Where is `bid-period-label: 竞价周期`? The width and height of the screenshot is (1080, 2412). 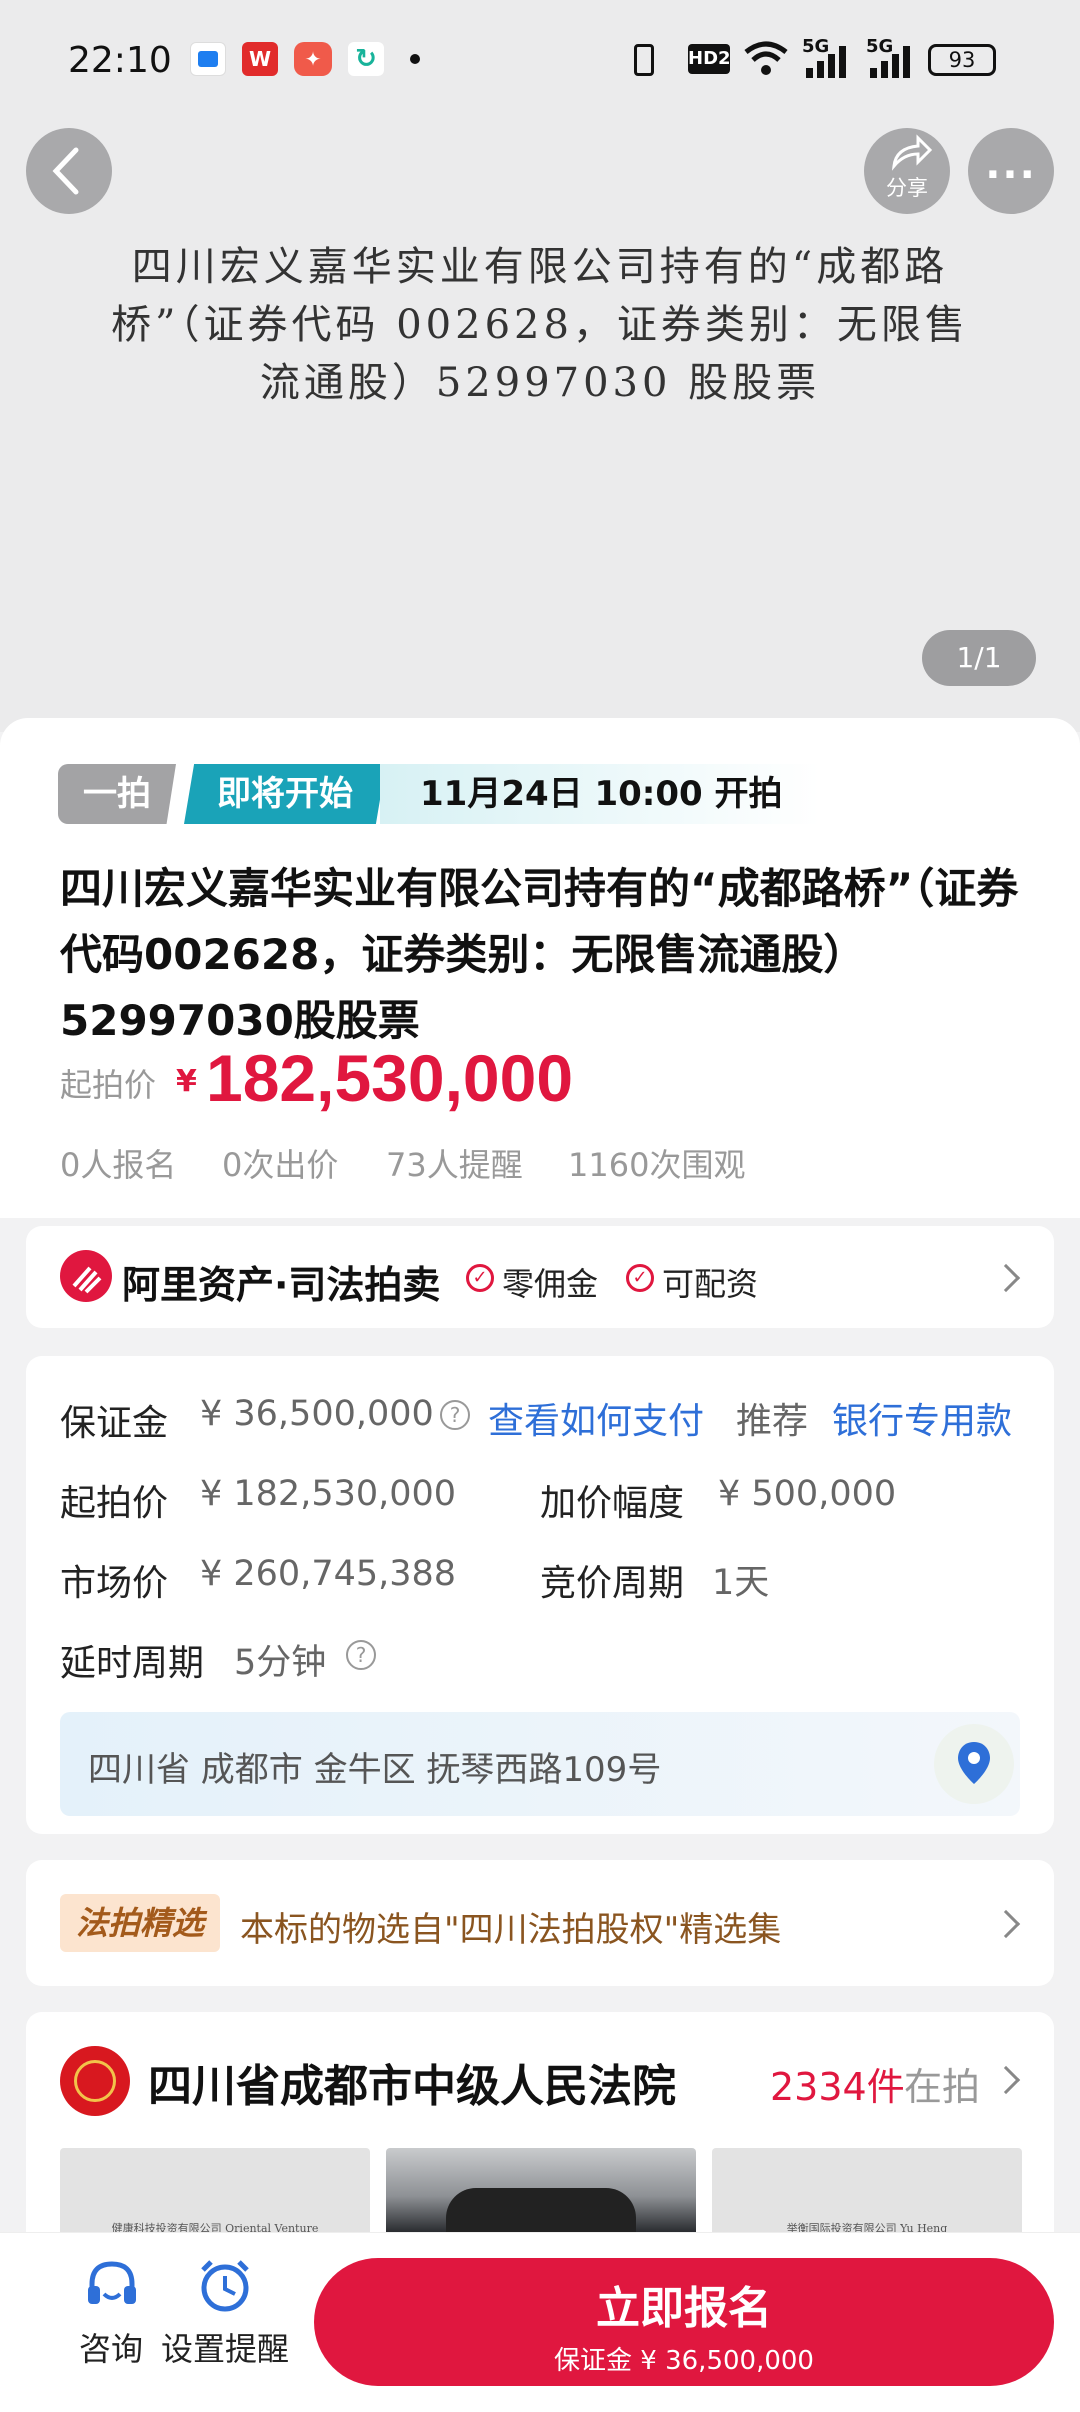 bid-period-label: 竞价周期 is located at coordinates (612, 1583).